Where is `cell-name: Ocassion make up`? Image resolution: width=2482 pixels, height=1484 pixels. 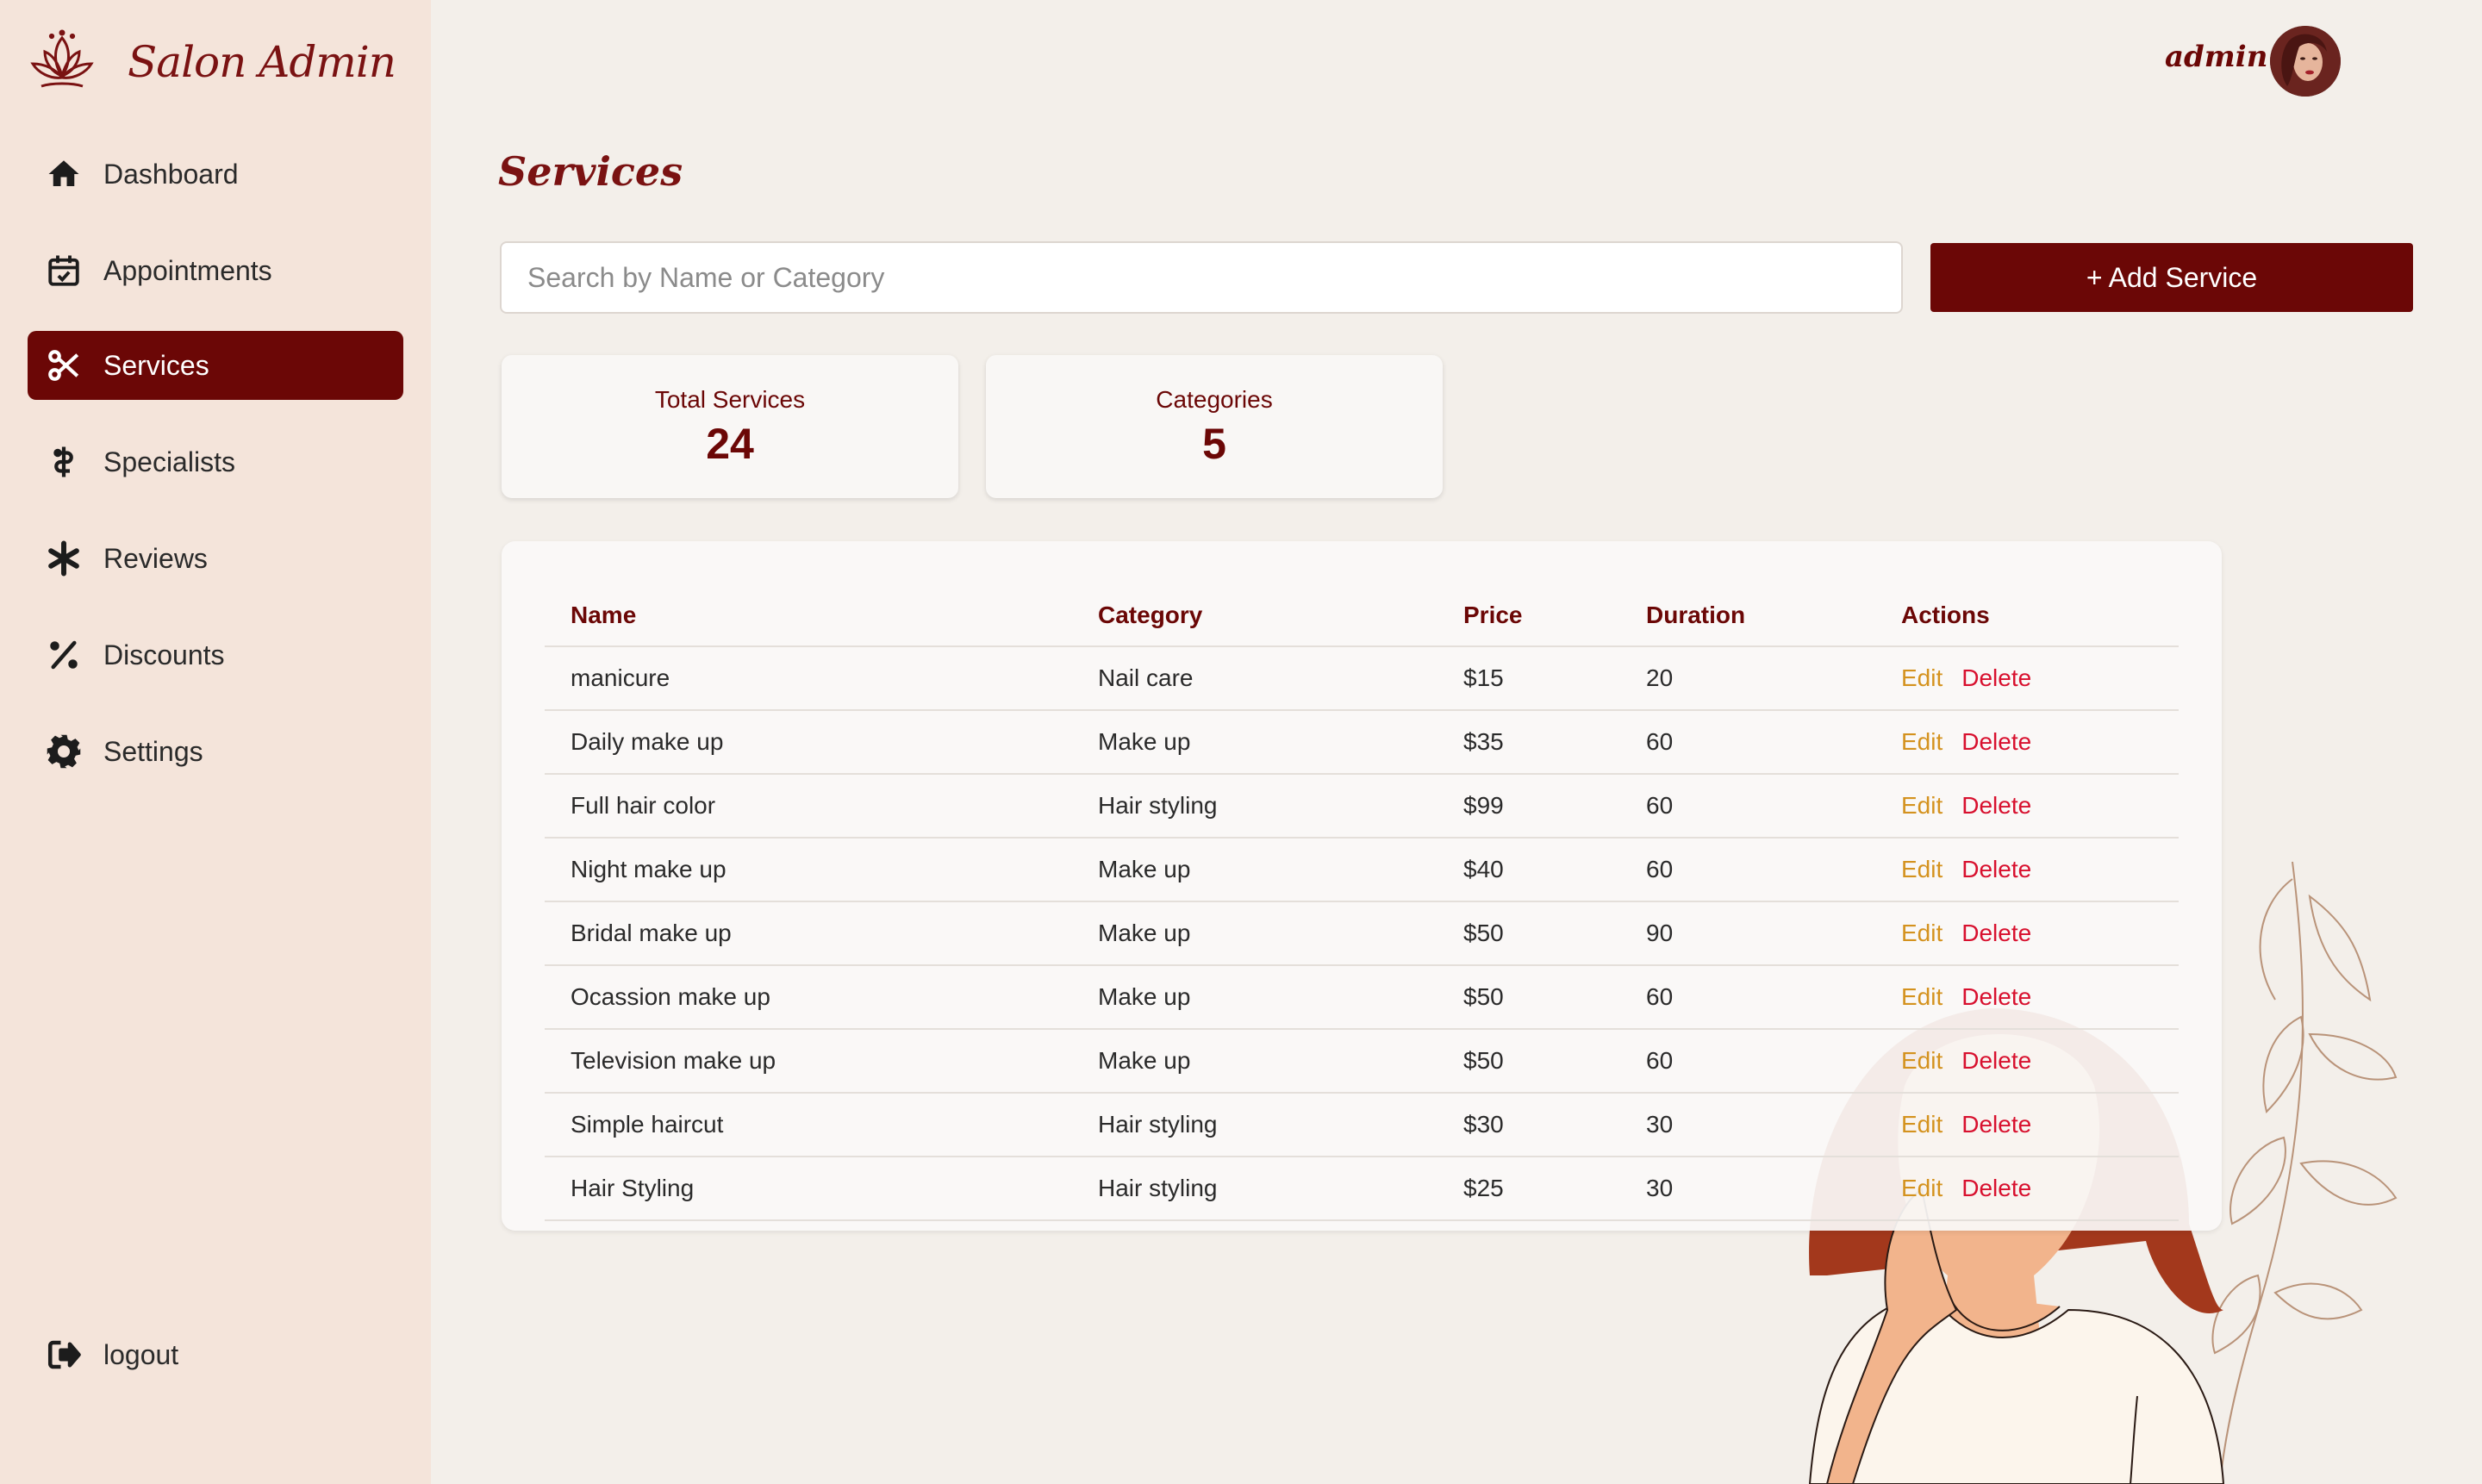
cell-name: Ocassion make up is located at coordinates (809, 998).